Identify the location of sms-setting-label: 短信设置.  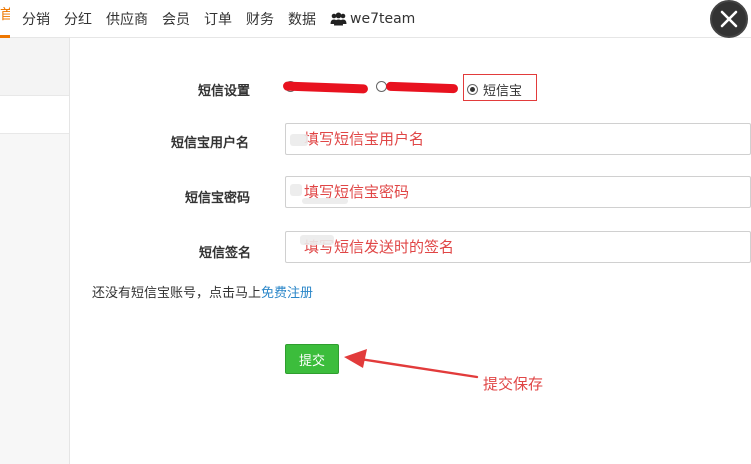
(224, 91).